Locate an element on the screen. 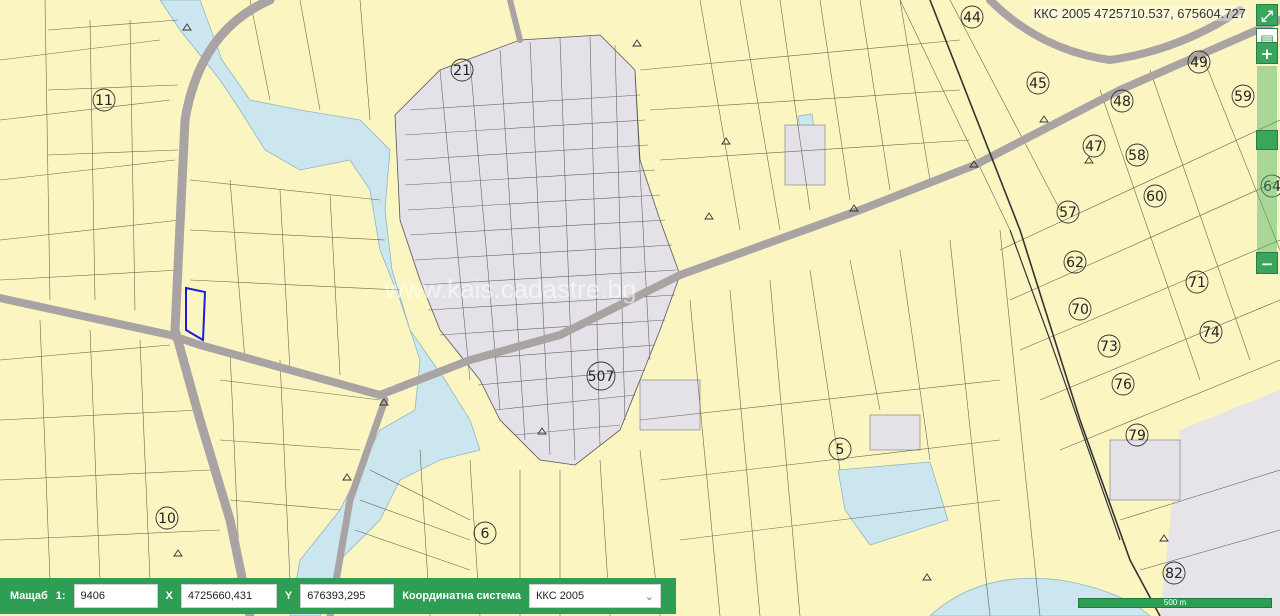  parcel-number-label: 57 is located at coordinates (1068, 213).